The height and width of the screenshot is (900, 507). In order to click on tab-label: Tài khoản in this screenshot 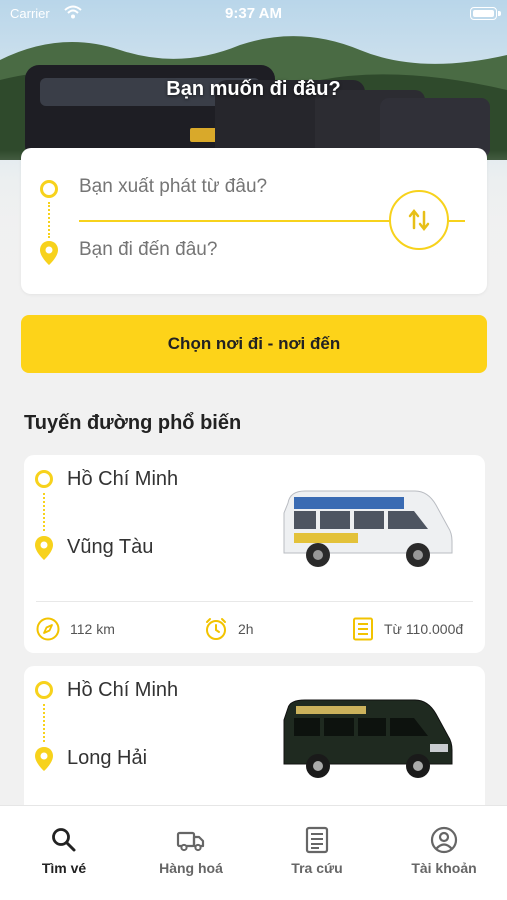, I will do `click(444, 868)`.